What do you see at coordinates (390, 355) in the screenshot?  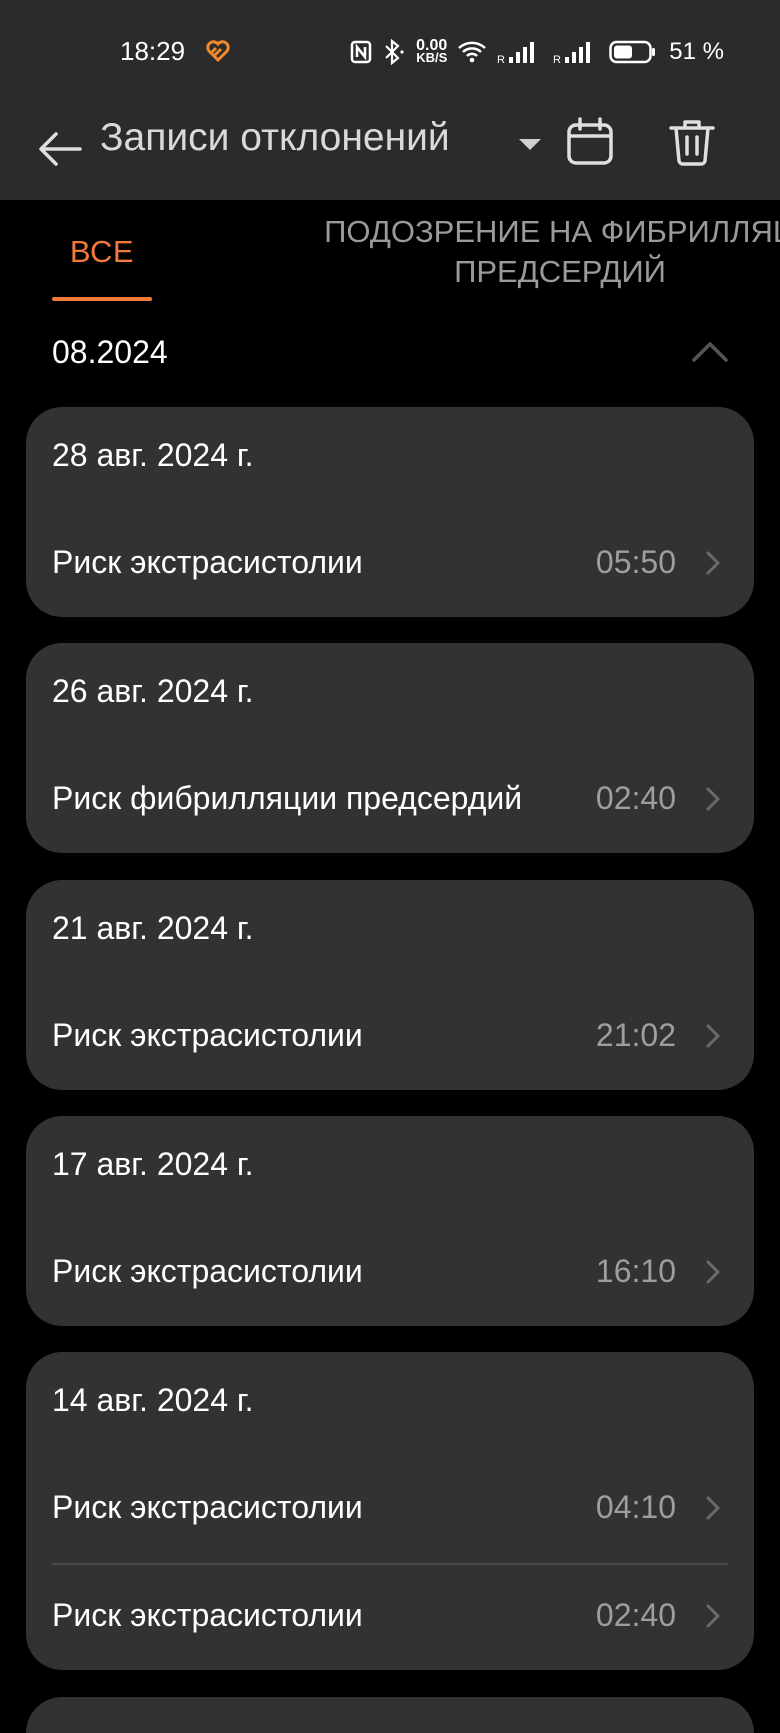 I see `month-group-header: 08.2024` at bounding box center [390, 355].